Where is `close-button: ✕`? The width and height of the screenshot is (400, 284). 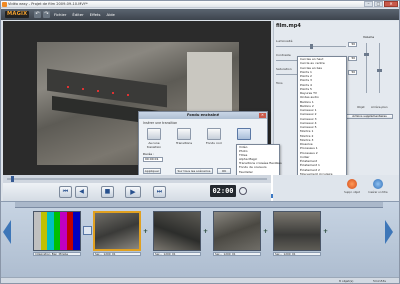
close-button: ✕ is located at coordinates (391, 4).